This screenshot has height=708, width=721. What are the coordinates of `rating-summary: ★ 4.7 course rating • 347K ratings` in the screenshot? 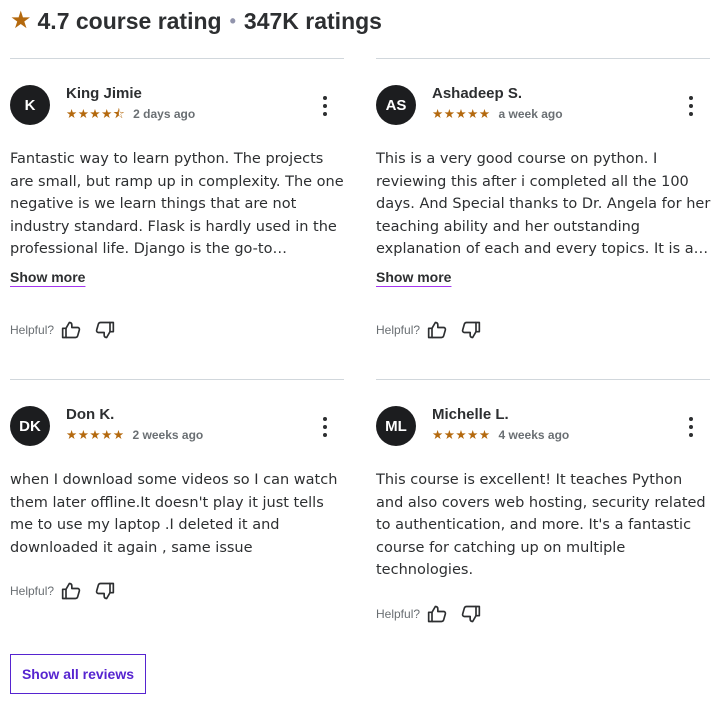 It's located at (196, 21).